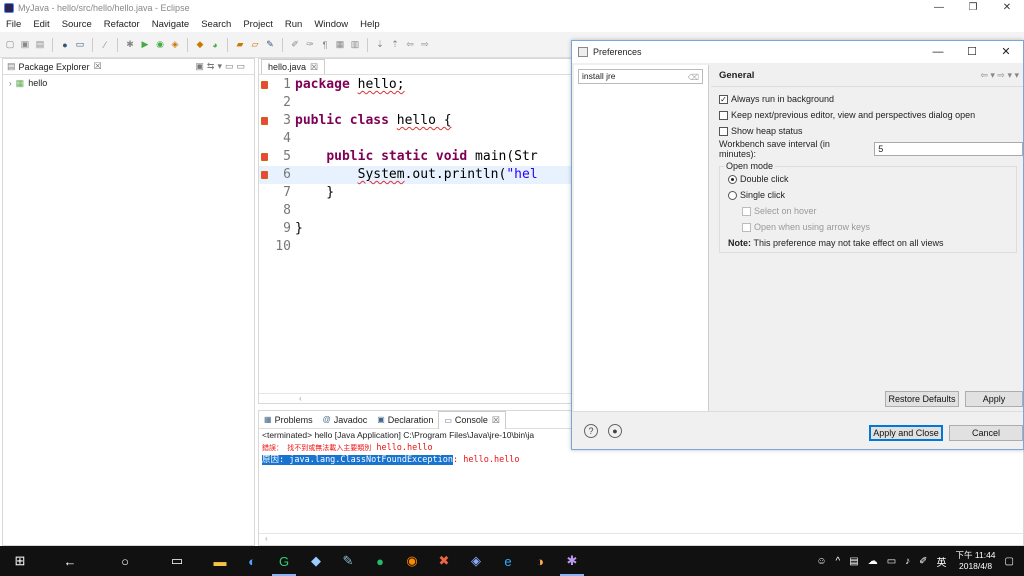 The width and height of the screenshot is (1024, 576). I want to click on menu-refactor: Refactor, so click(122, 24).